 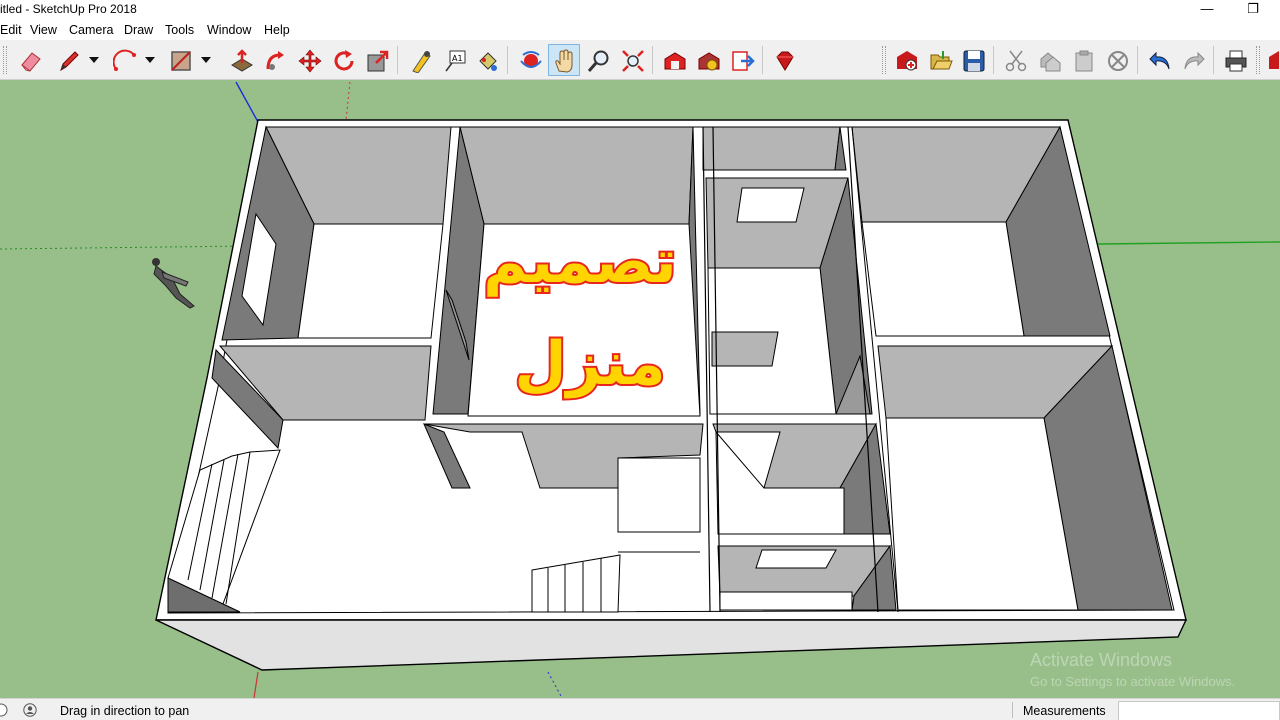 What do you see at coordinates (1199, 710) in the screenshot?
I see `measurements-input` at bounding box center [1199, 710].